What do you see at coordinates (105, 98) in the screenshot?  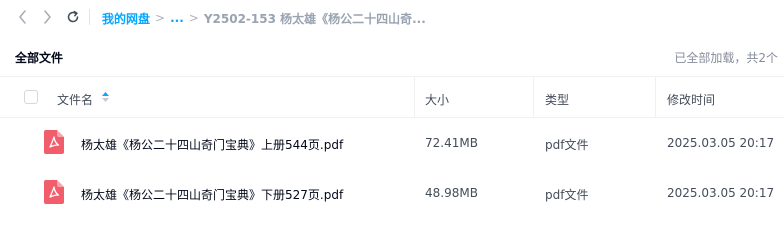 I see `sort-ascending-icon` at bounding box center [105, 98].